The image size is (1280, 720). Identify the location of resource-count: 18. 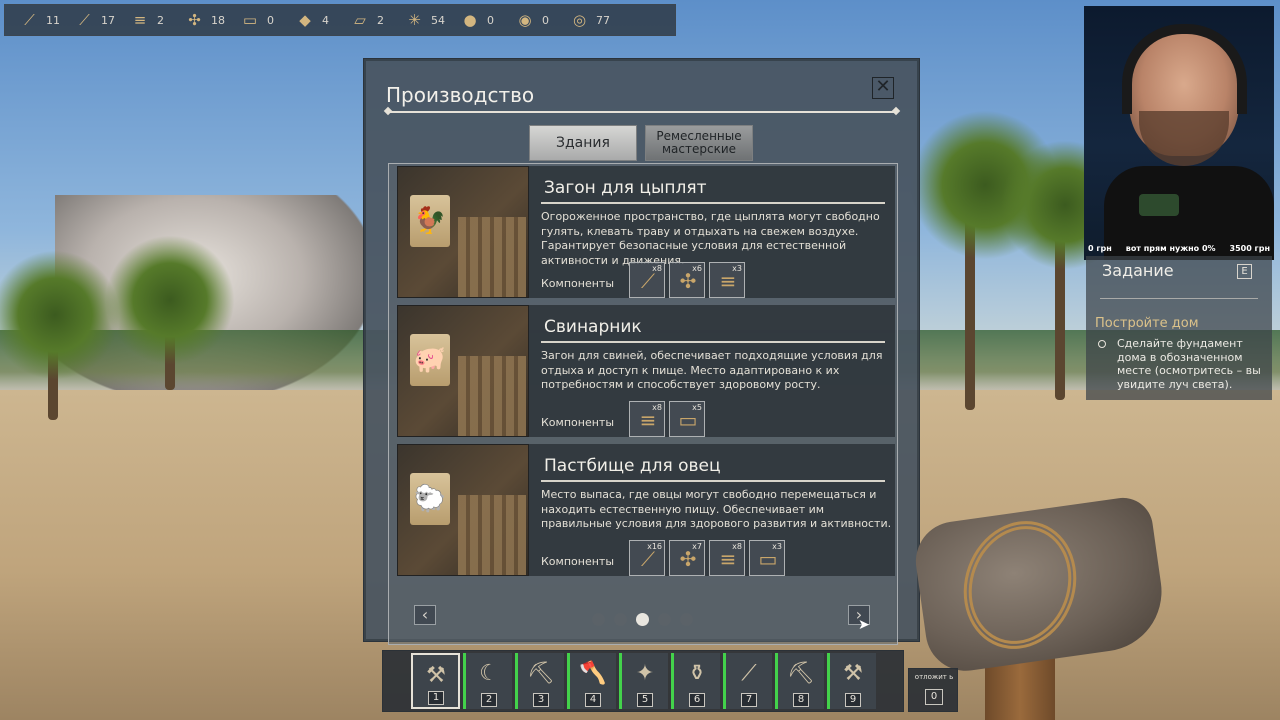
(218, 20).